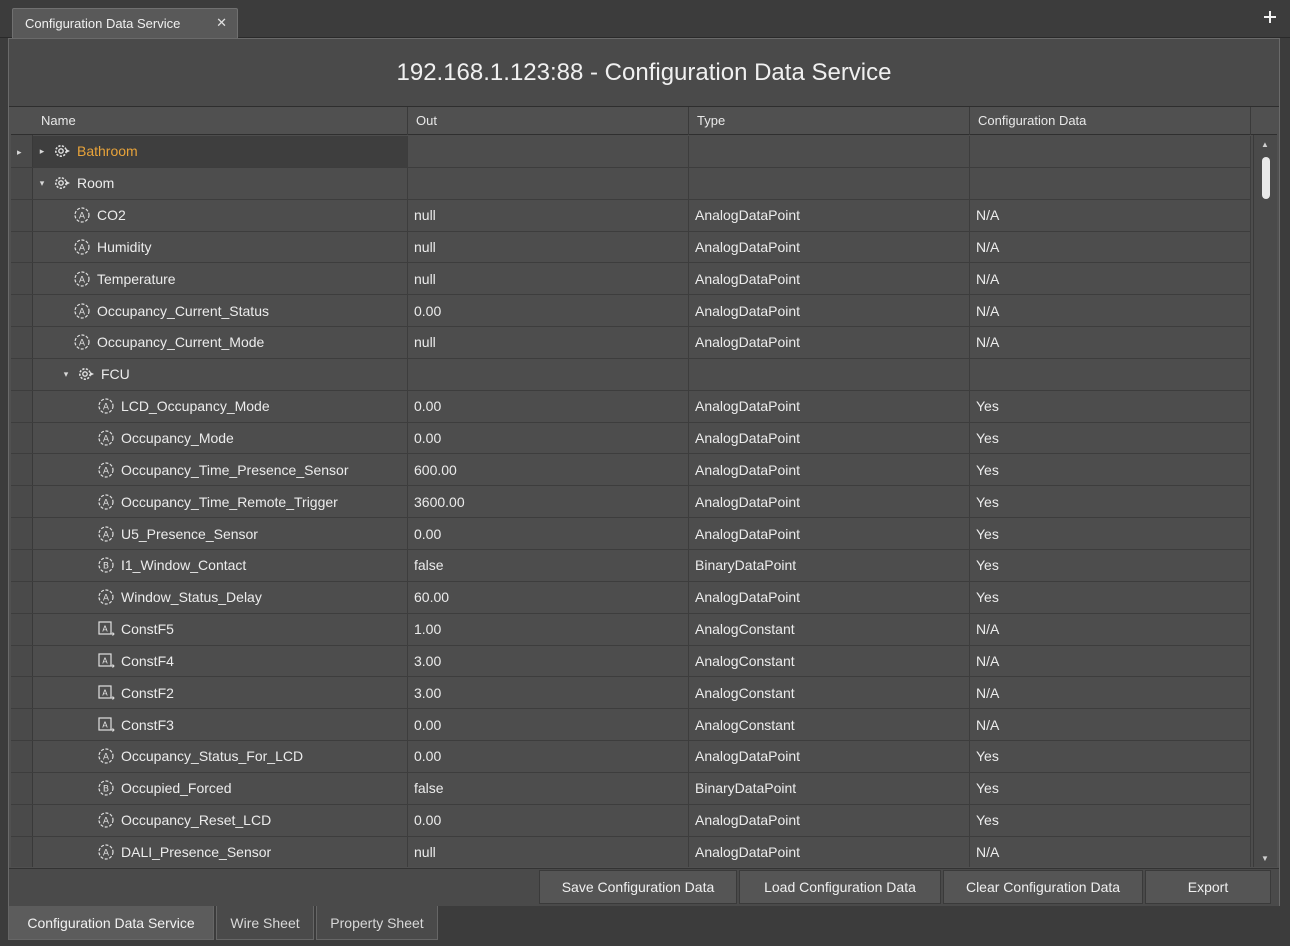 The image size is (1290, 946). I want to click on name-cell: B I1_Window_Contact, so click(220, 565).